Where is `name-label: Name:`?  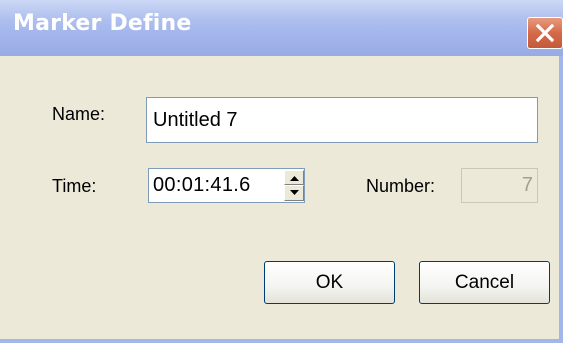
name-label: Name: is located at coordinates (79, 114).